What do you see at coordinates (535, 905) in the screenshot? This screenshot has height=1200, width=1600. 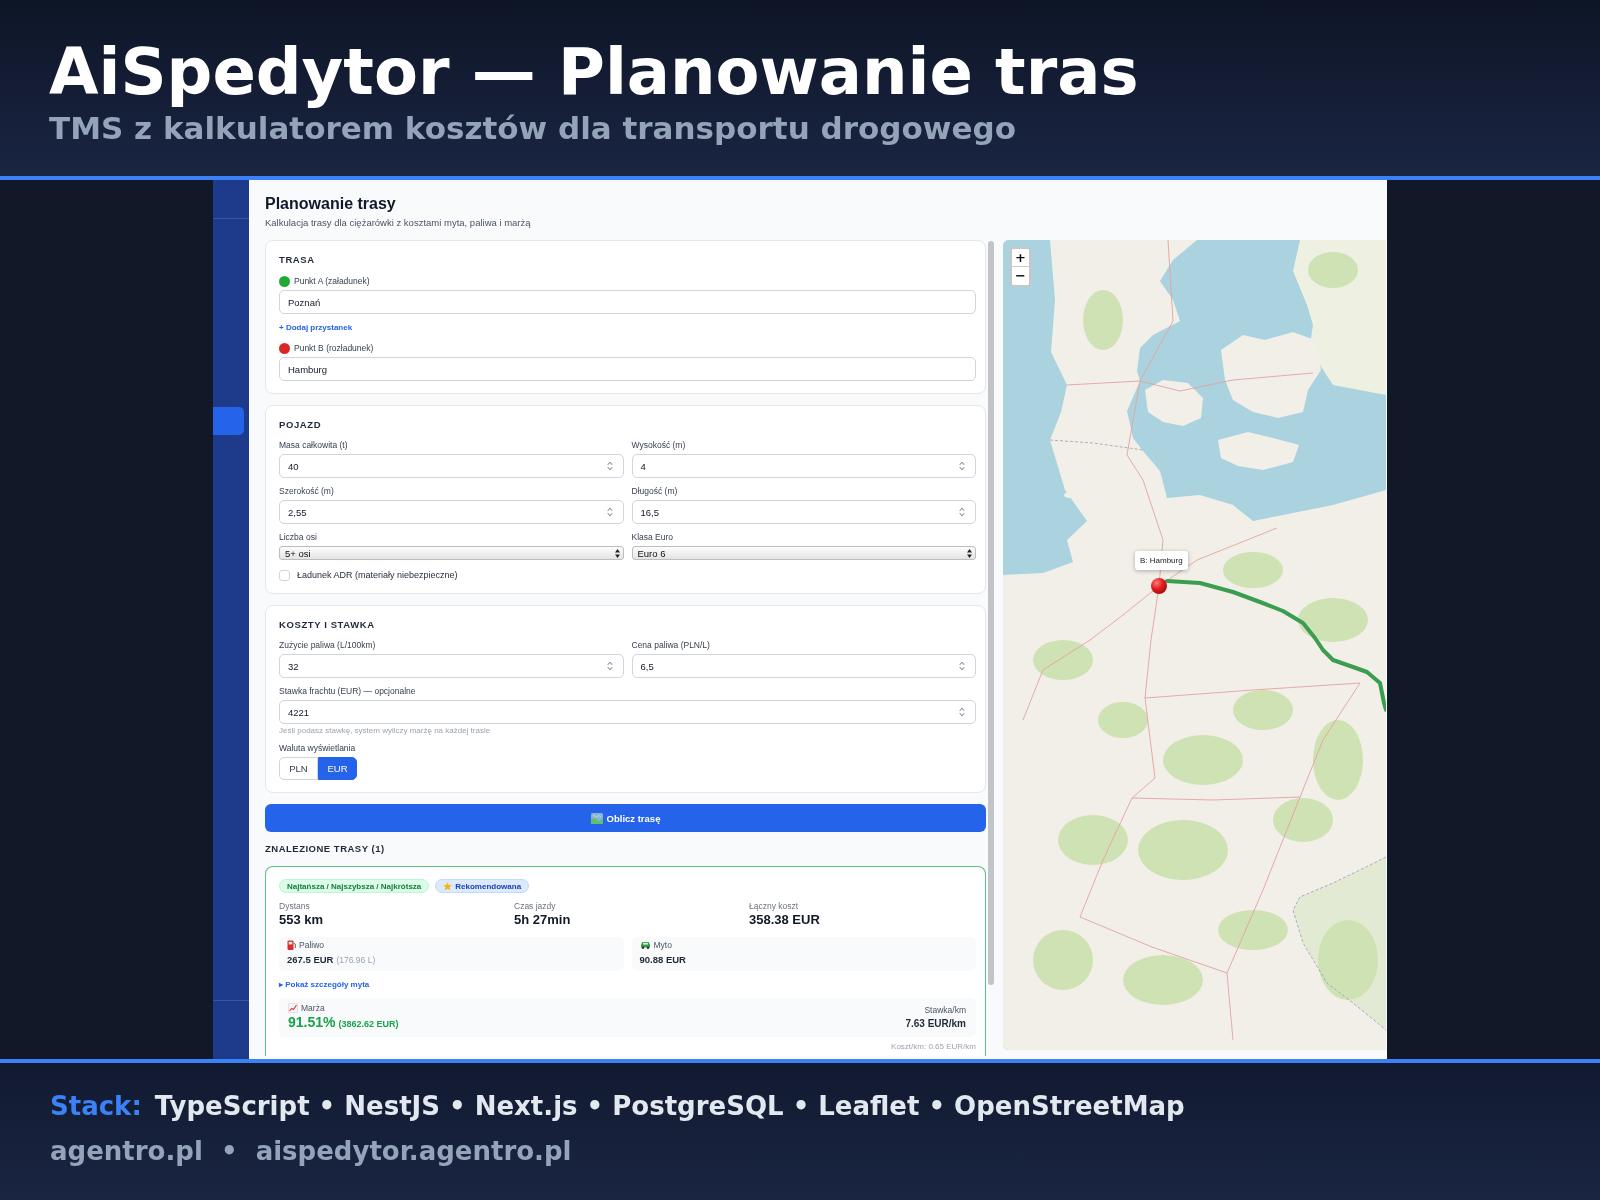 I see `stat-label: Czas jazdy` at bounding box center [535, 905].